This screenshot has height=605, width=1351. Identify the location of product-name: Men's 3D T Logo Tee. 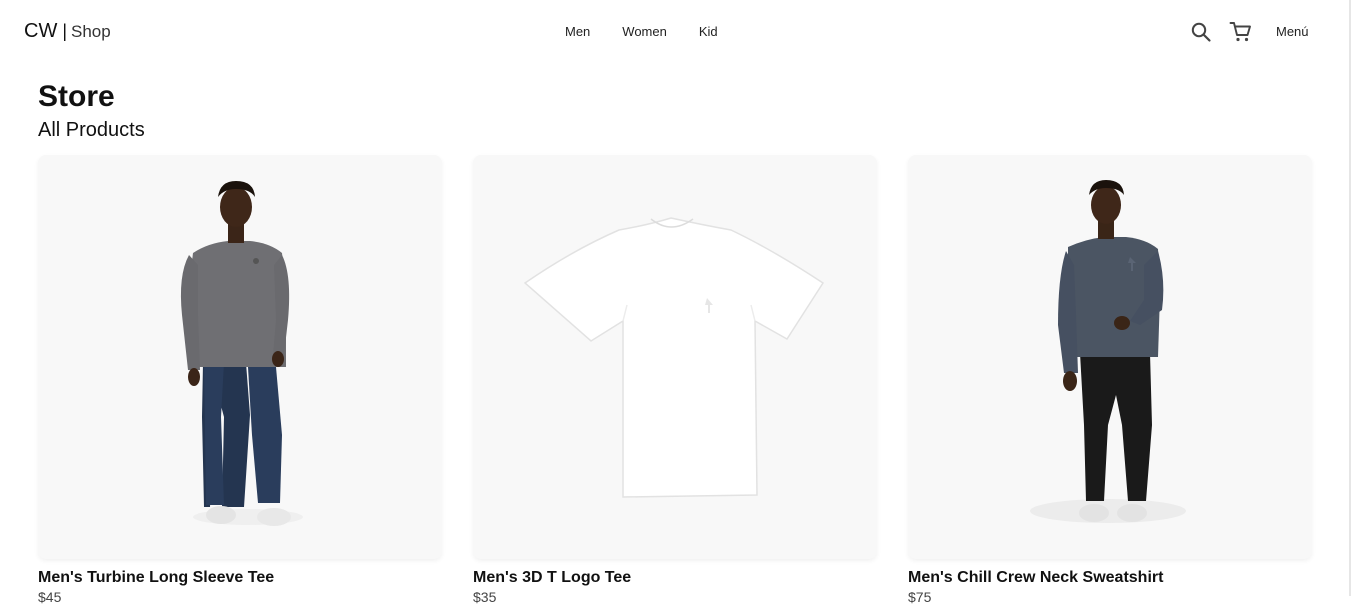
(552, 578).